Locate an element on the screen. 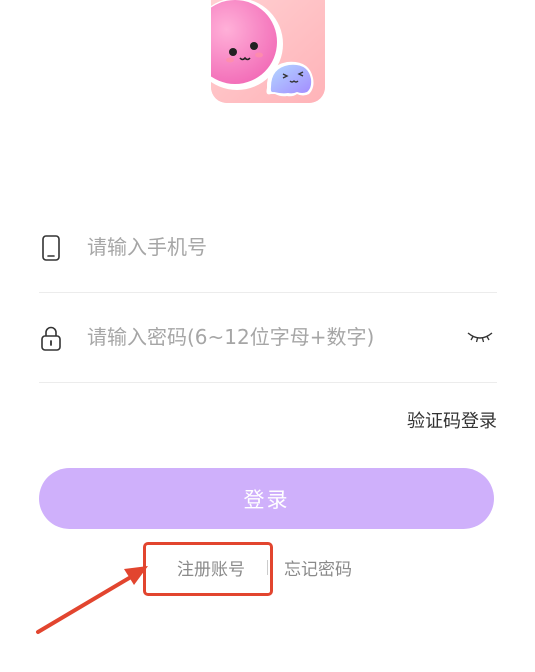 This screenshot has width=535, height=672. ghost-mascot-logo-icon is located at coordinates (268, 51).